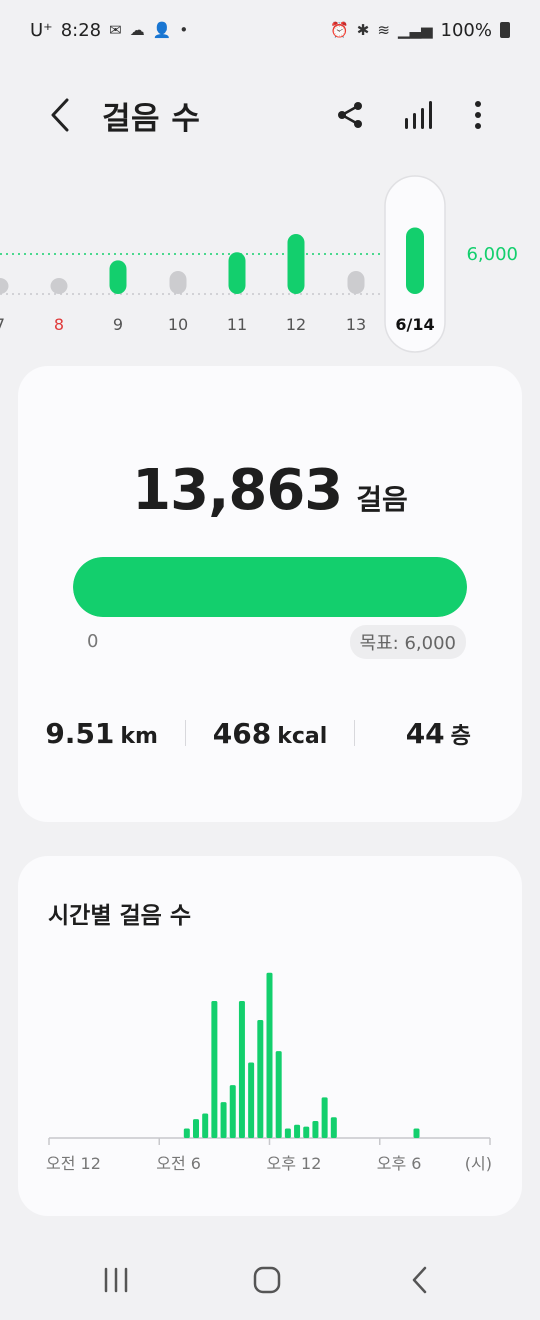 The image size is (540, 1320). Describe the element at coordinates (139, 736) in the screenshot. I see `distance-unit: km` at that location.